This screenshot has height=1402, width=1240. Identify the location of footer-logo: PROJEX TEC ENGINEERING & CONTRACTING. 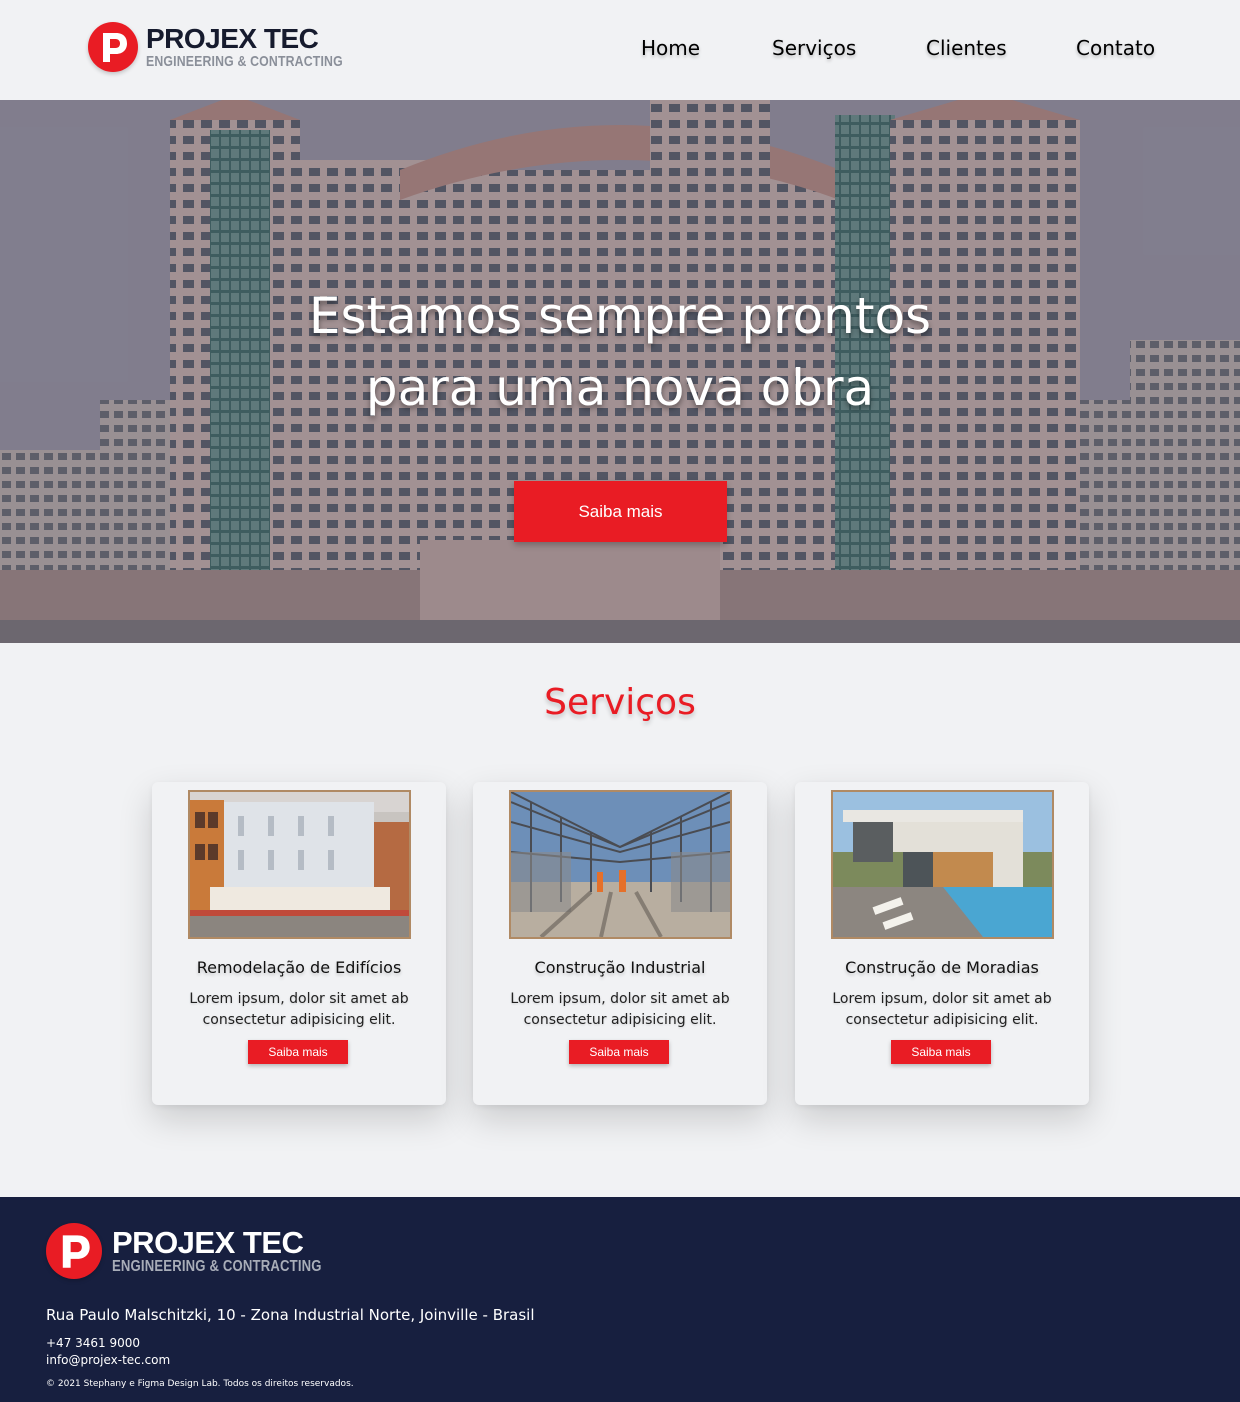
(207, 1251).